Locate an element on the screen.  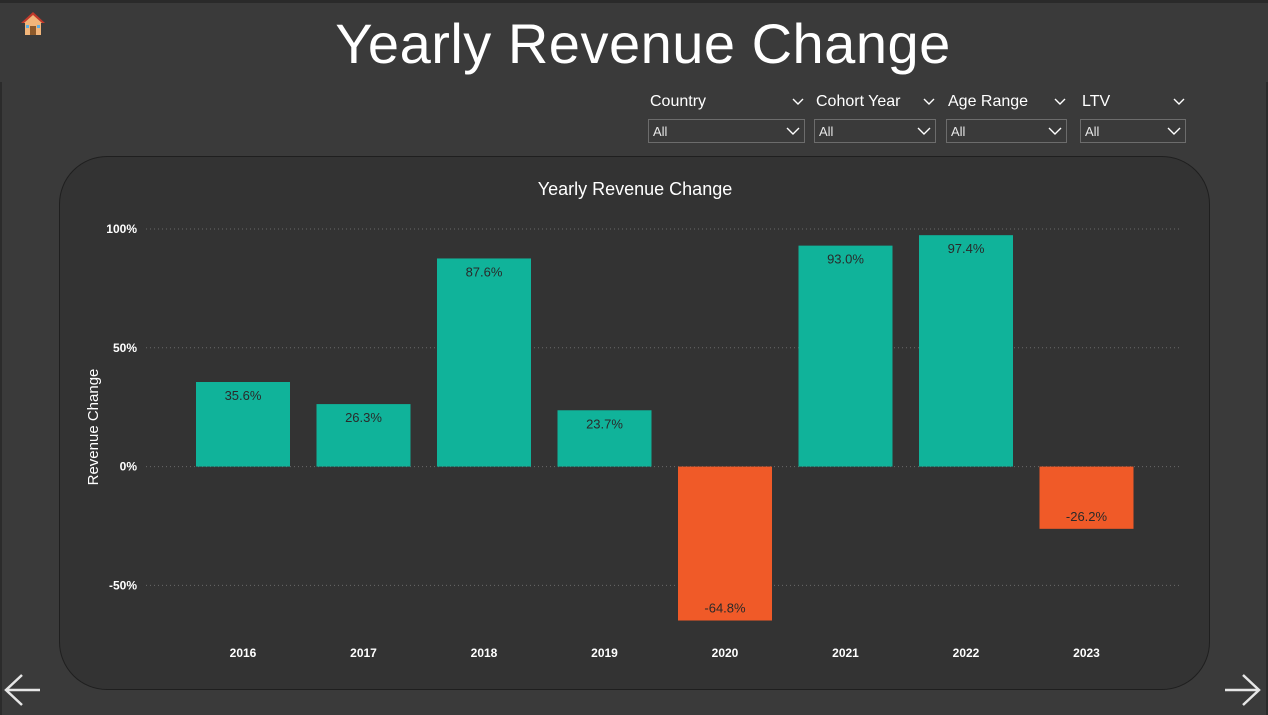
x-tick-label: 2019 is located at coordinates (604, 653).